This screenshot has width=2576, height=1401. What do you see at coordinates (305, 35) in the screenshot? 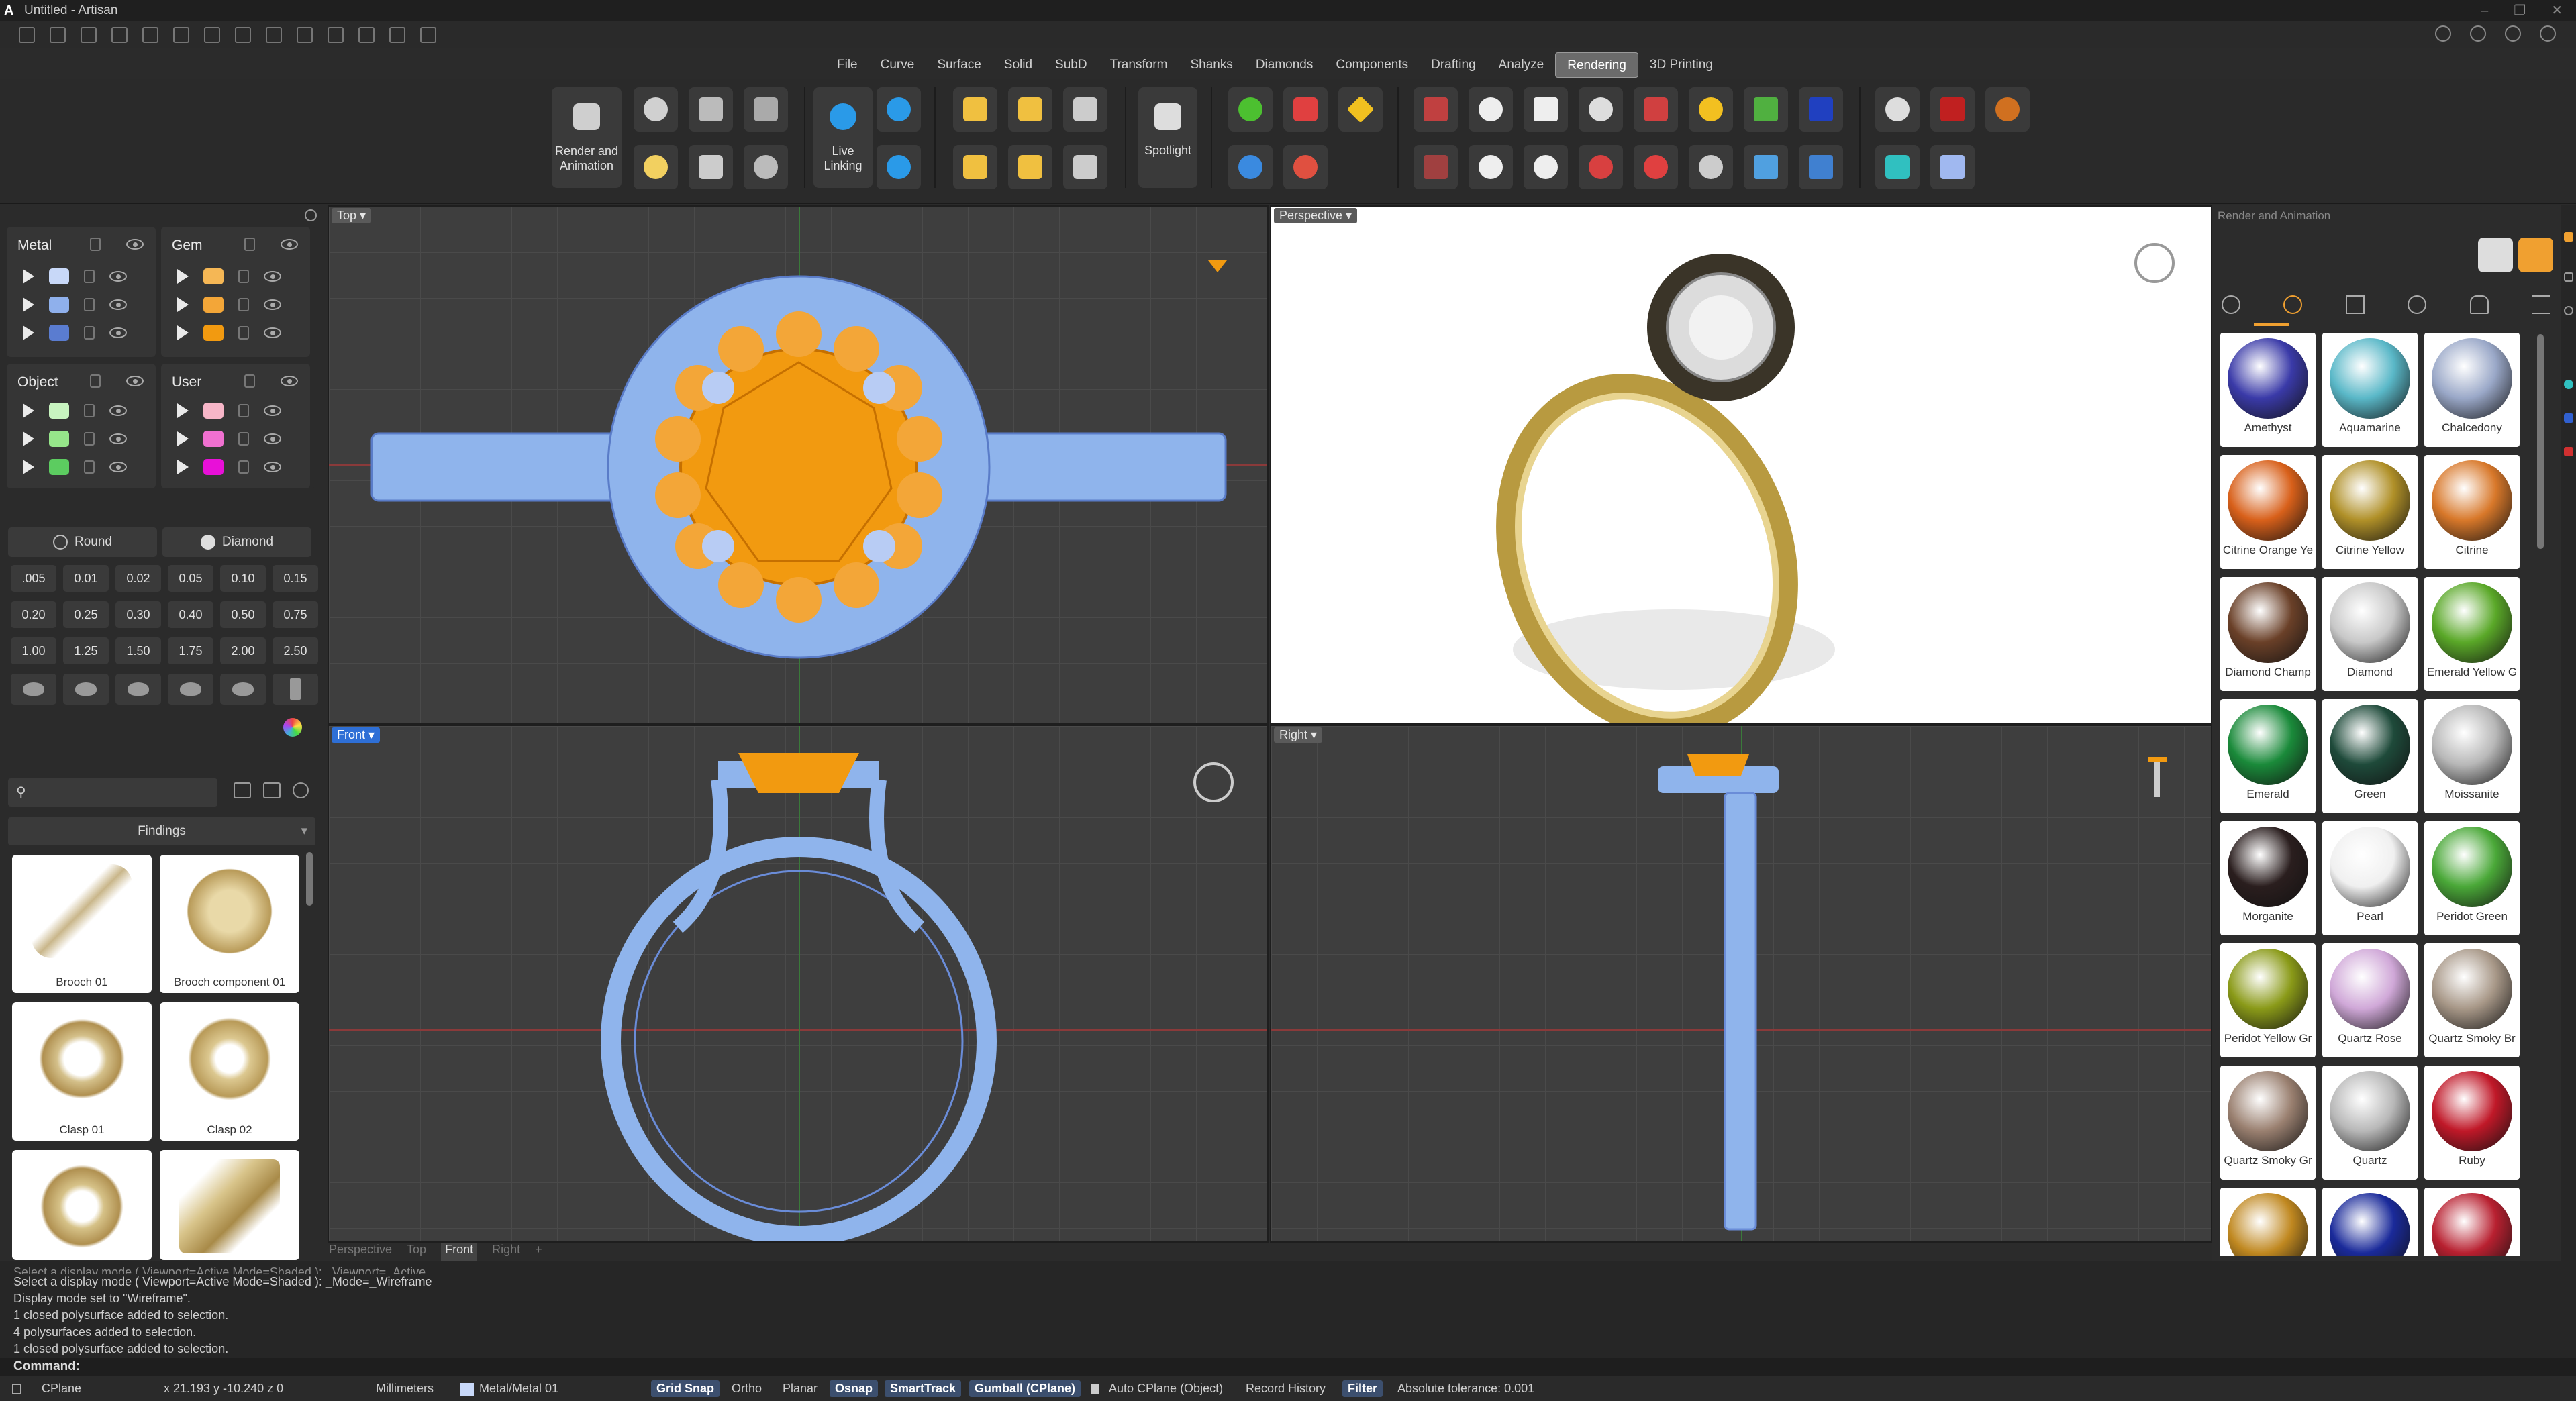
I see `sketch-icon` at bounding box center [305, 35].